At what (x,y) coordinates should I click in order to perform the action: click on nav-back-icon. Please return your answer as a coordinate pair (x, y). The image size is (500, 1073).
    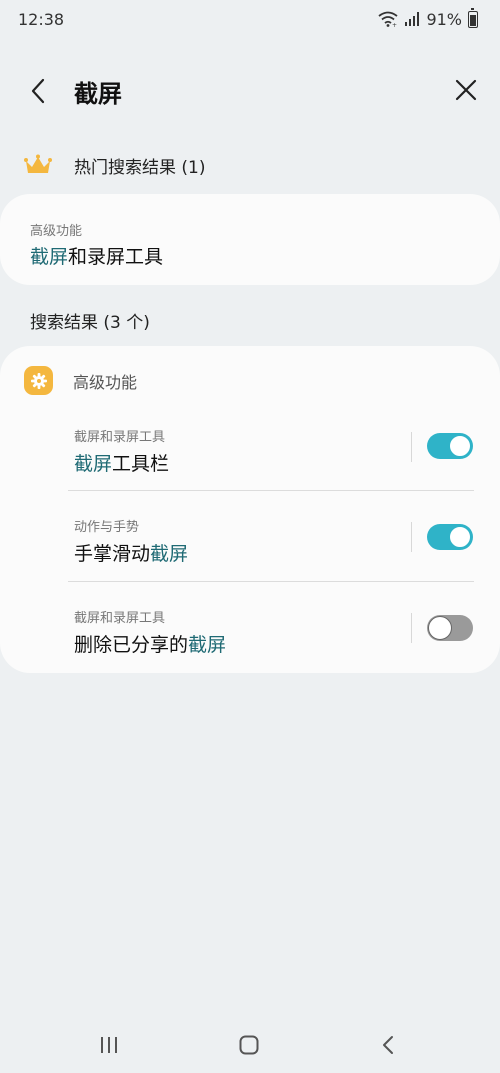
    Looking at the image, I should click on (388, 1045).